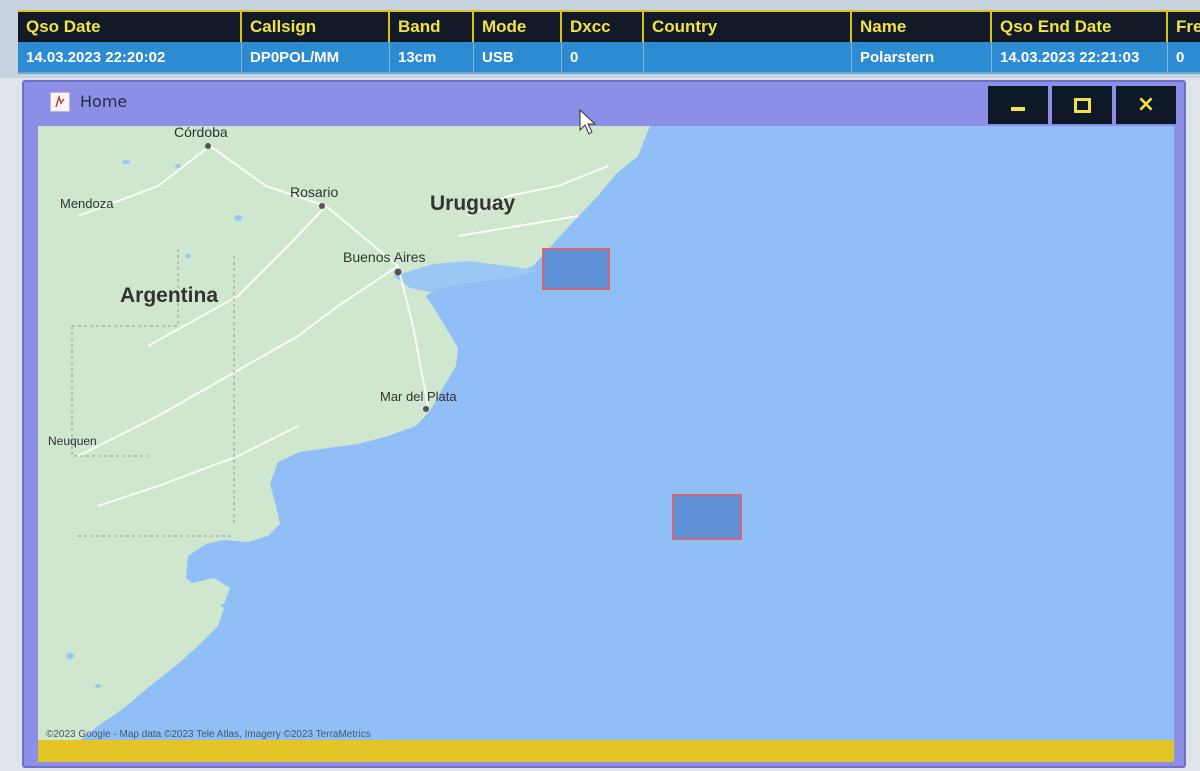  What do you see at coordinates (87, 203) in the screenshot?
I see `map-label-mendoza: Mendoza` at bounding box center [87, 203].